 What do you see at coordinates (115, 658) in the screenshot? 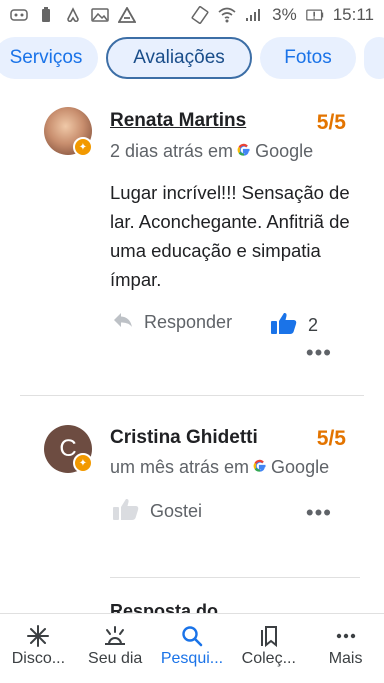
I see `nav-label: Seu dia` at bounding box center [115, 658].